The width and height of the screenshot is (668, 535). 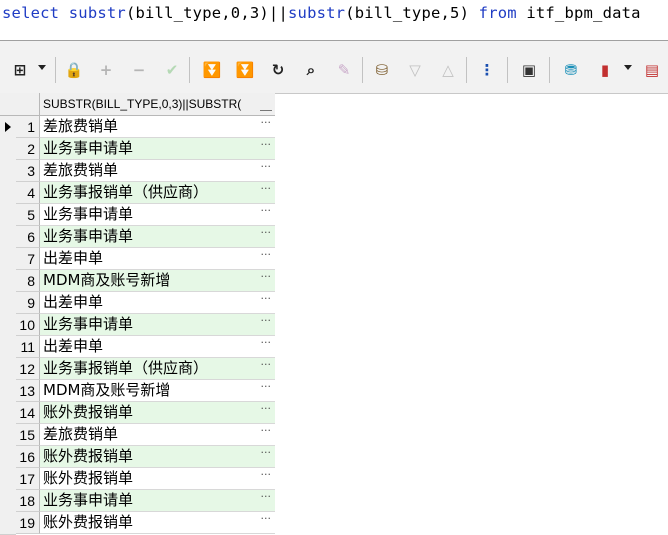 I want to click on table-row: 6 业务事申请单 ···, so click(x=137, y=237).